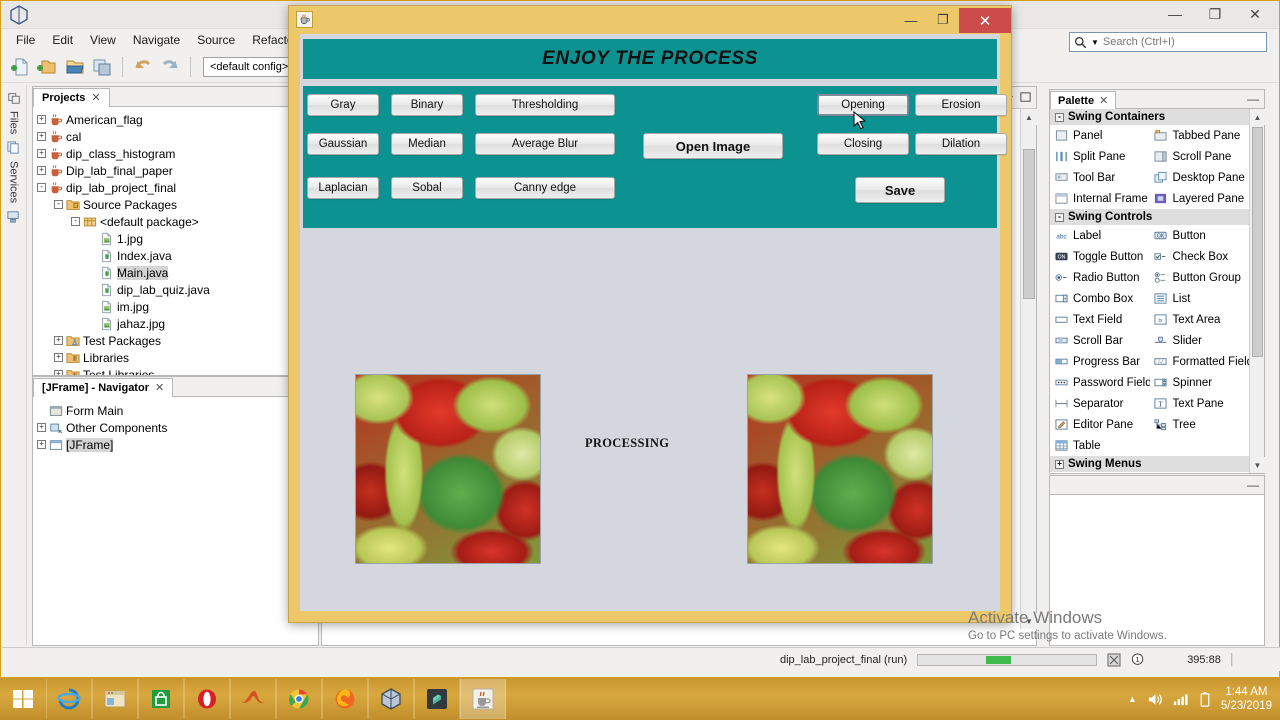  Describe the element at coordinates (343, 105) in the screenshot. I see `button-gray: Gray` at that location.